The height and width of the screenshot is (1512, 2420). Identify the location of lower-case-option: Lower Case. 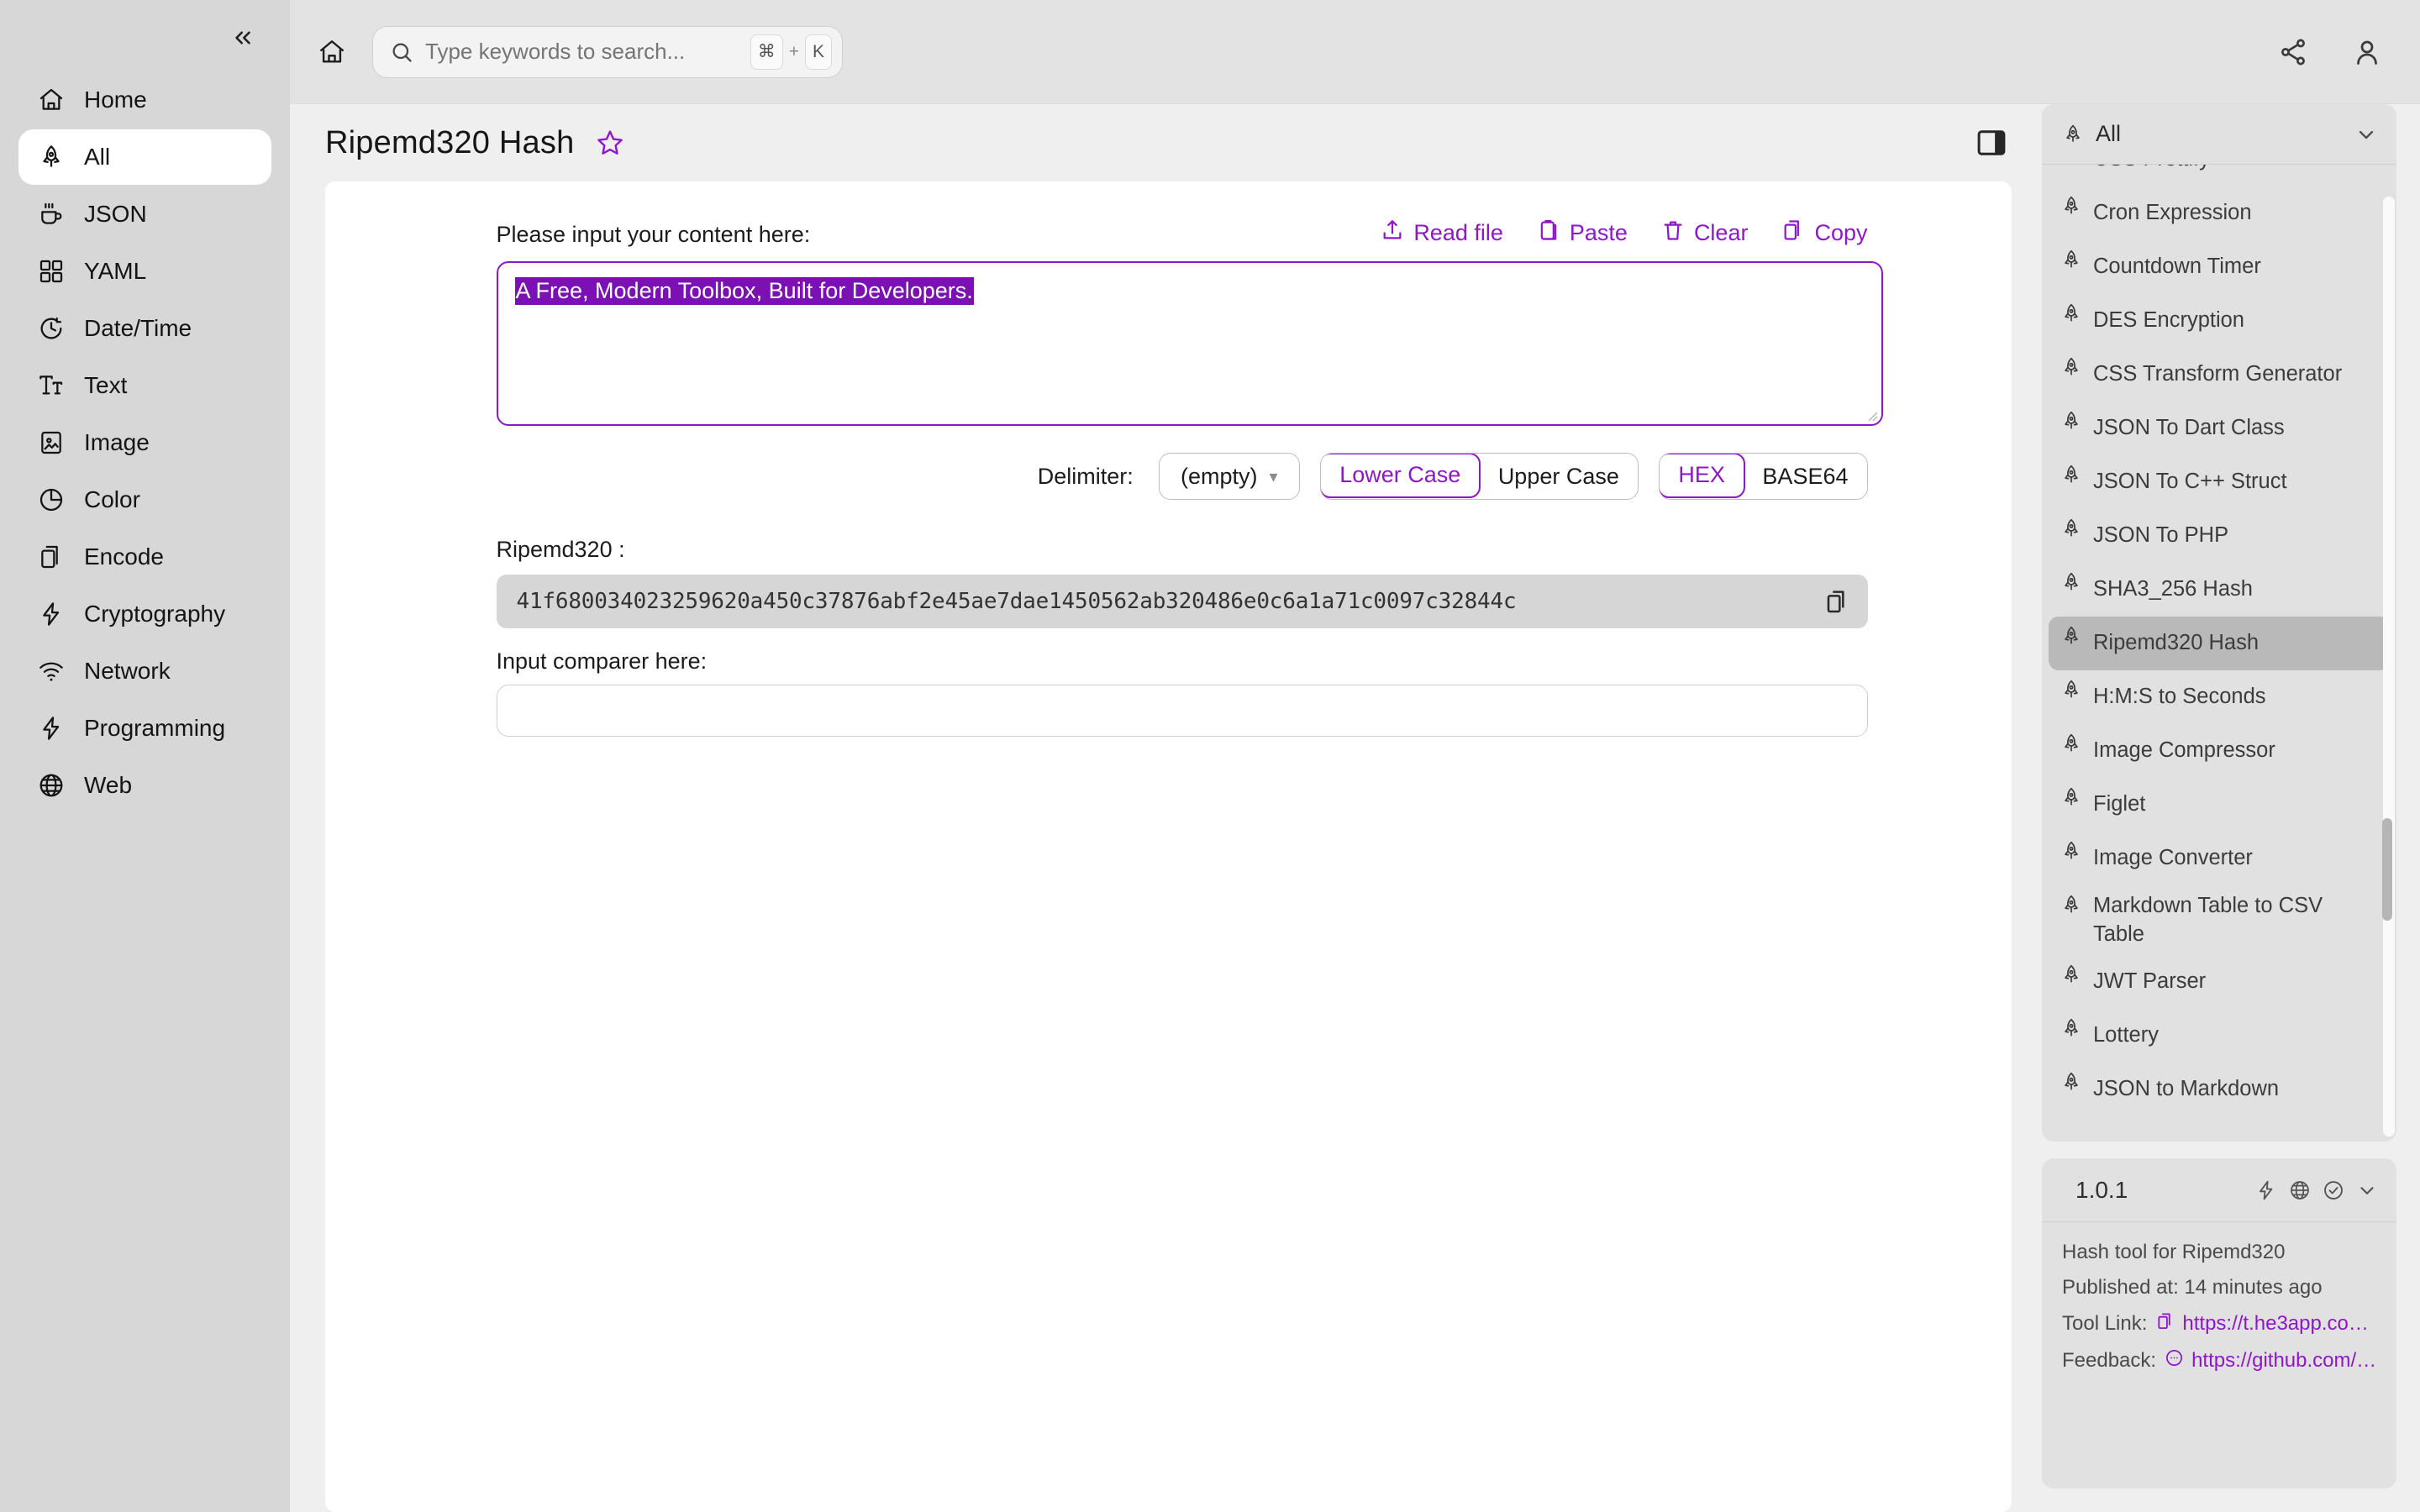
(1401, 476).